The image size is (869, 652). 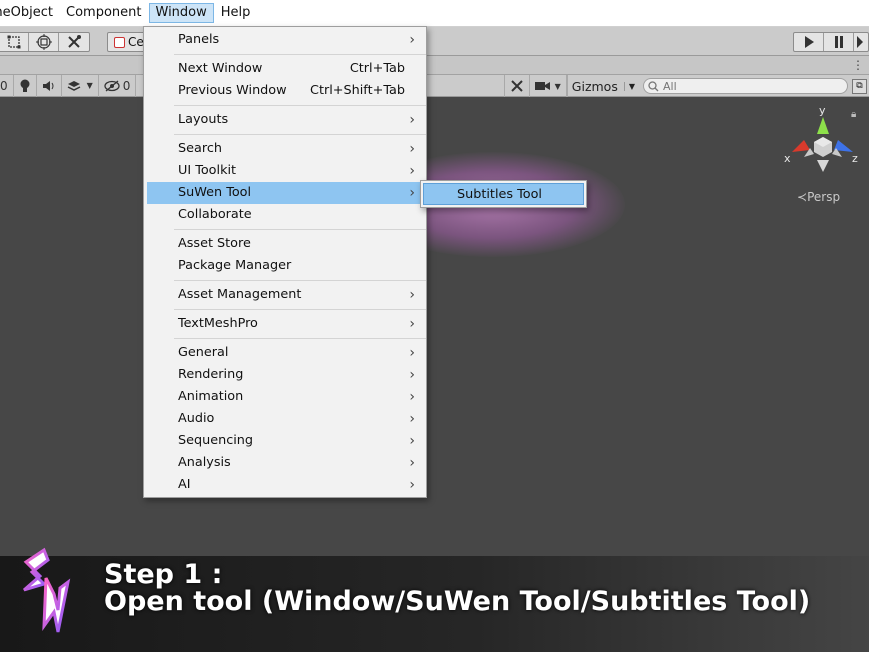 What do you see at coordinates (285, 397) in the screenshot?
I see `menu-item-animation: Animation ›` at bounding box center [285, 397].